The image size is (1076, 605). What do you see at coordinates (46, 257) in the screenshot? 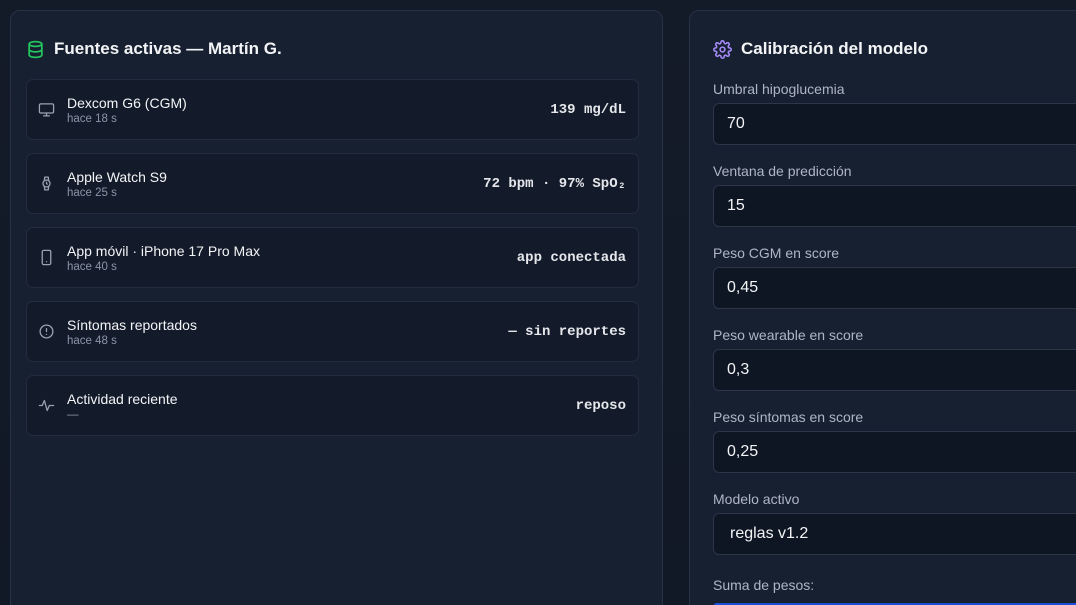
I see `smartphone-icon` at bounding box center [46, 257].